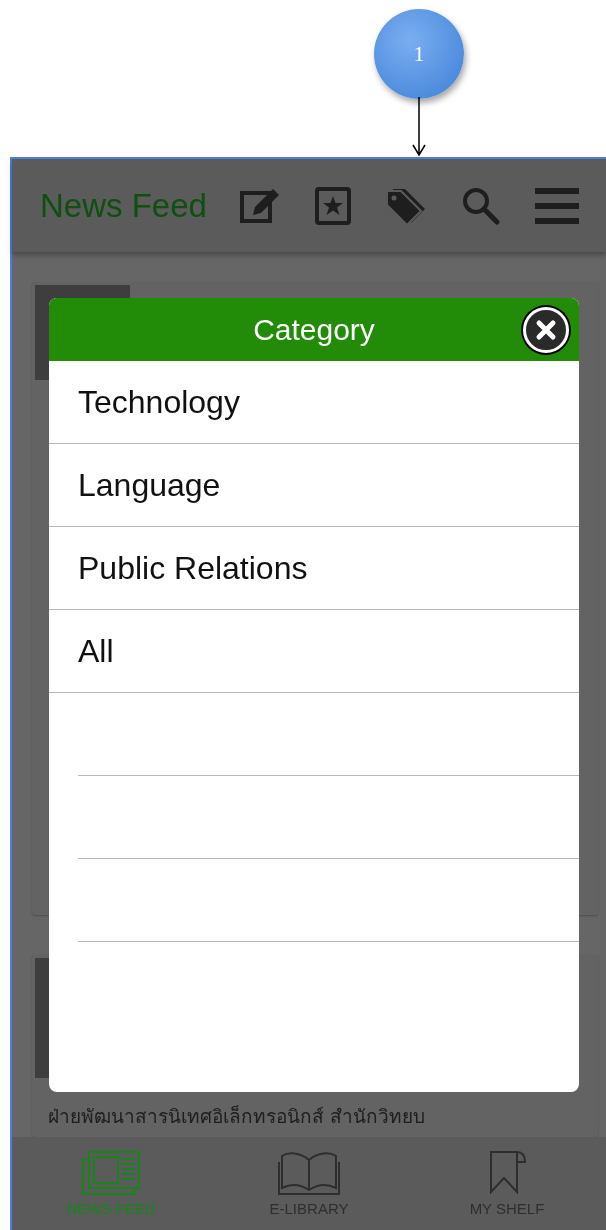 The image size is (606, 1230). What do you see at coordinates (314, 402) in the screenshot?
I see `category-item: Technology` at bounding box center [314, 402].